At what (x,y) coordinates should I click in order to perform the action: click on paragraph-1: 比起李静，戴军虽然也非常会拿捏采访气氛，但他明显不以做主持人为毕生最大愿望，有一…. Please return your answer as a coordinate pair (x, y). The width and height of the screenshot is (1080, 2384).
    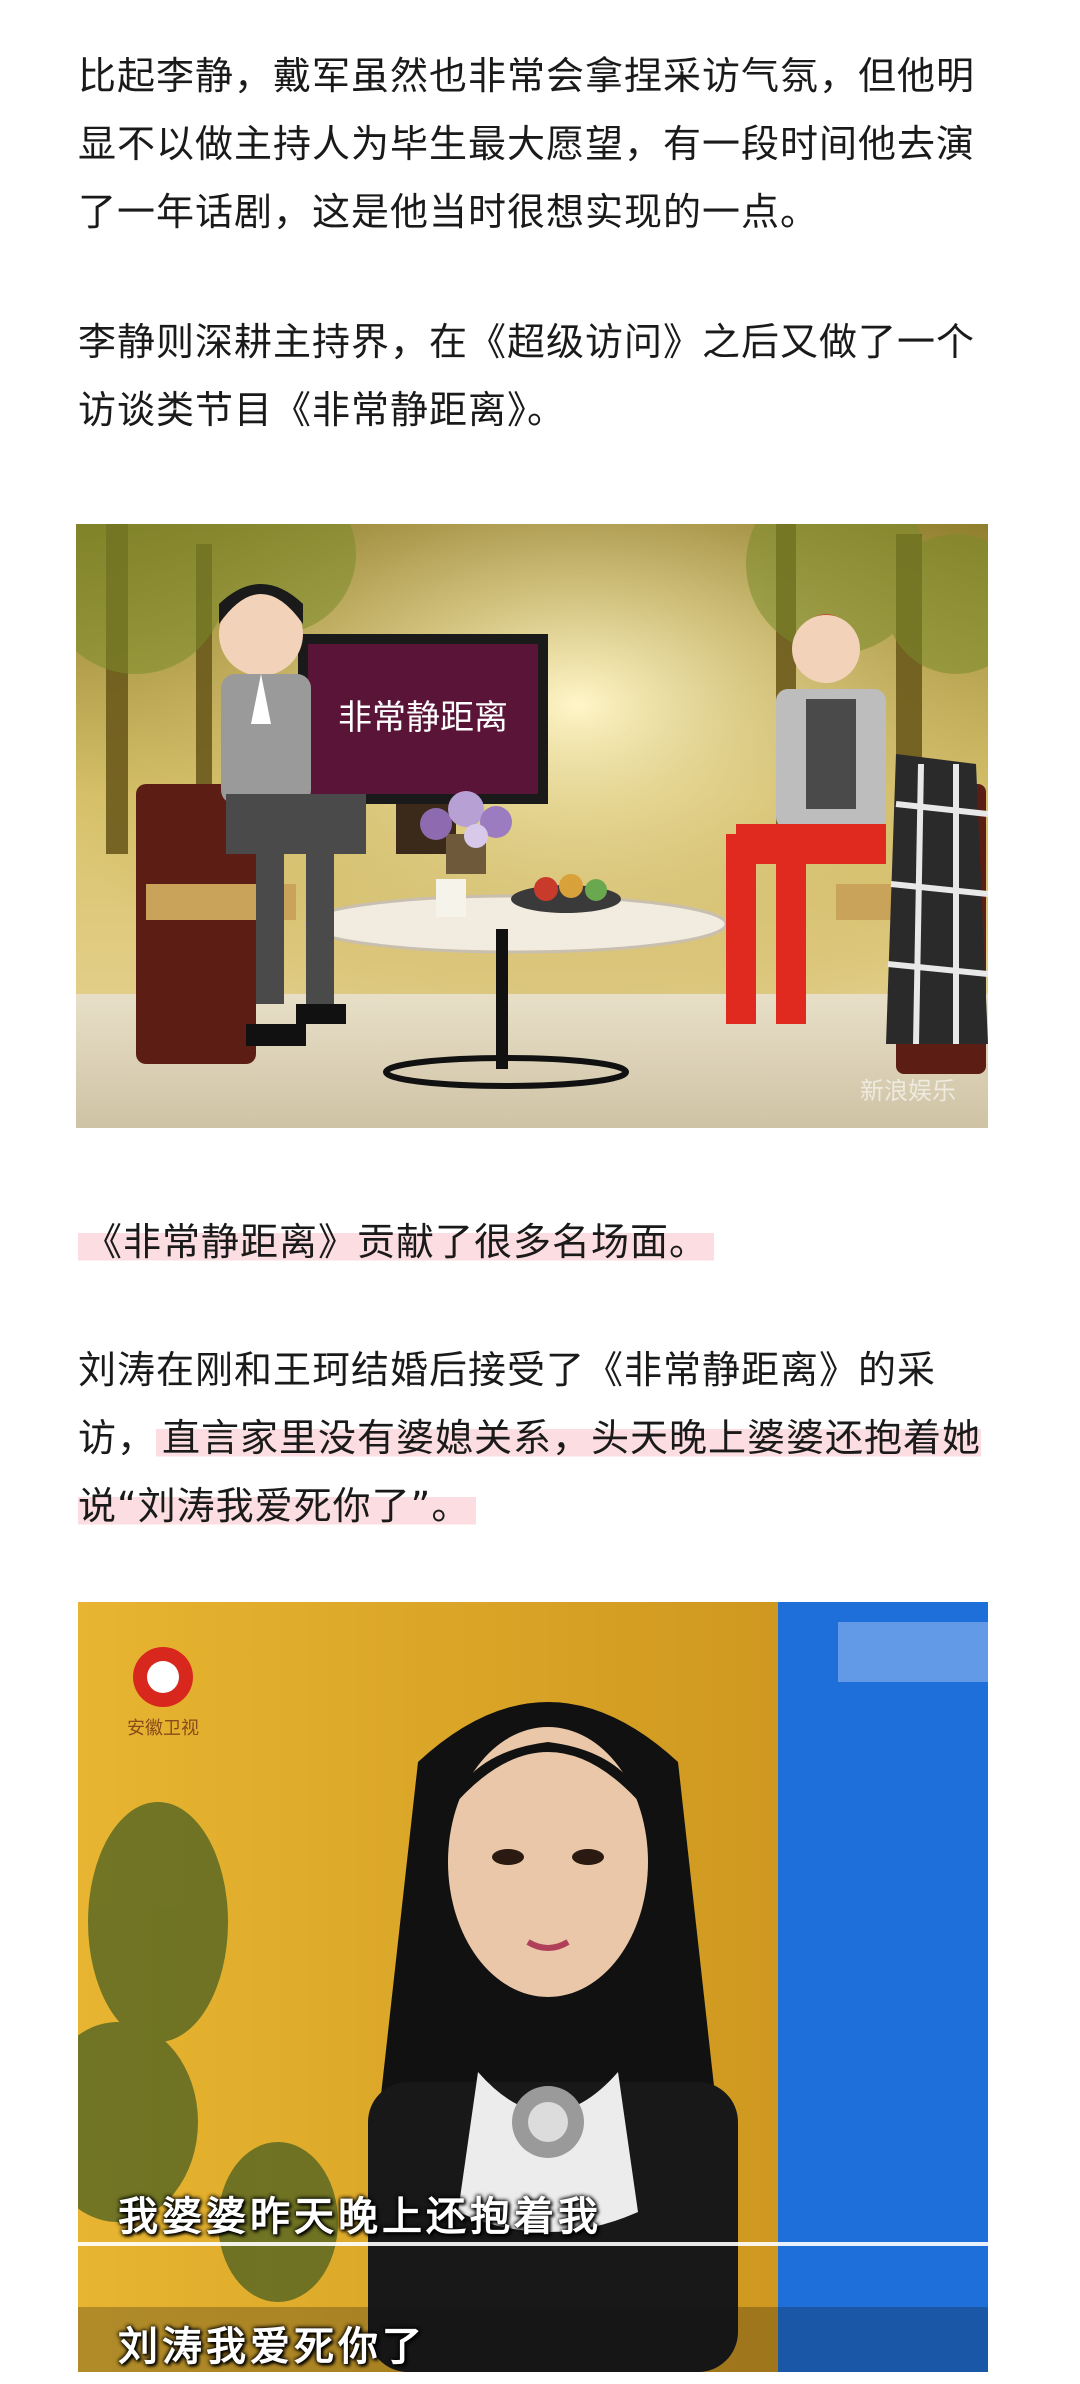
    Looking at the image, I should click on (527, 144).